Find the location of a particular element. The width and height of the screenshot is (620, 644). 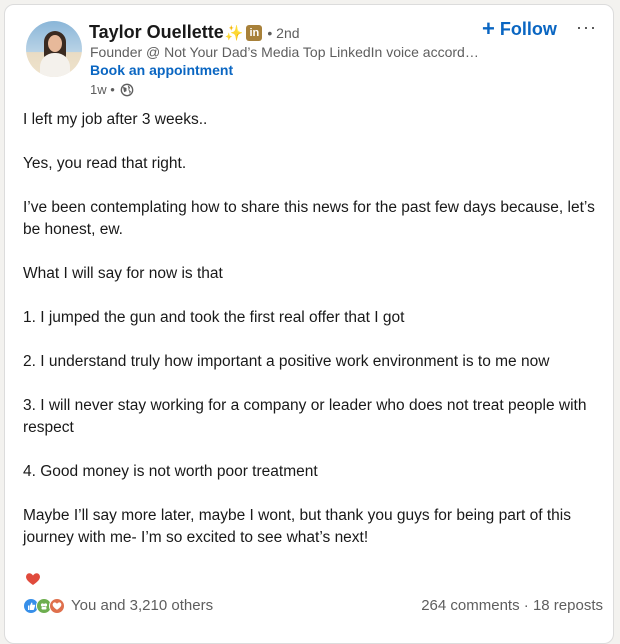

follow-label: Follow is located at coordinates (528, 28).